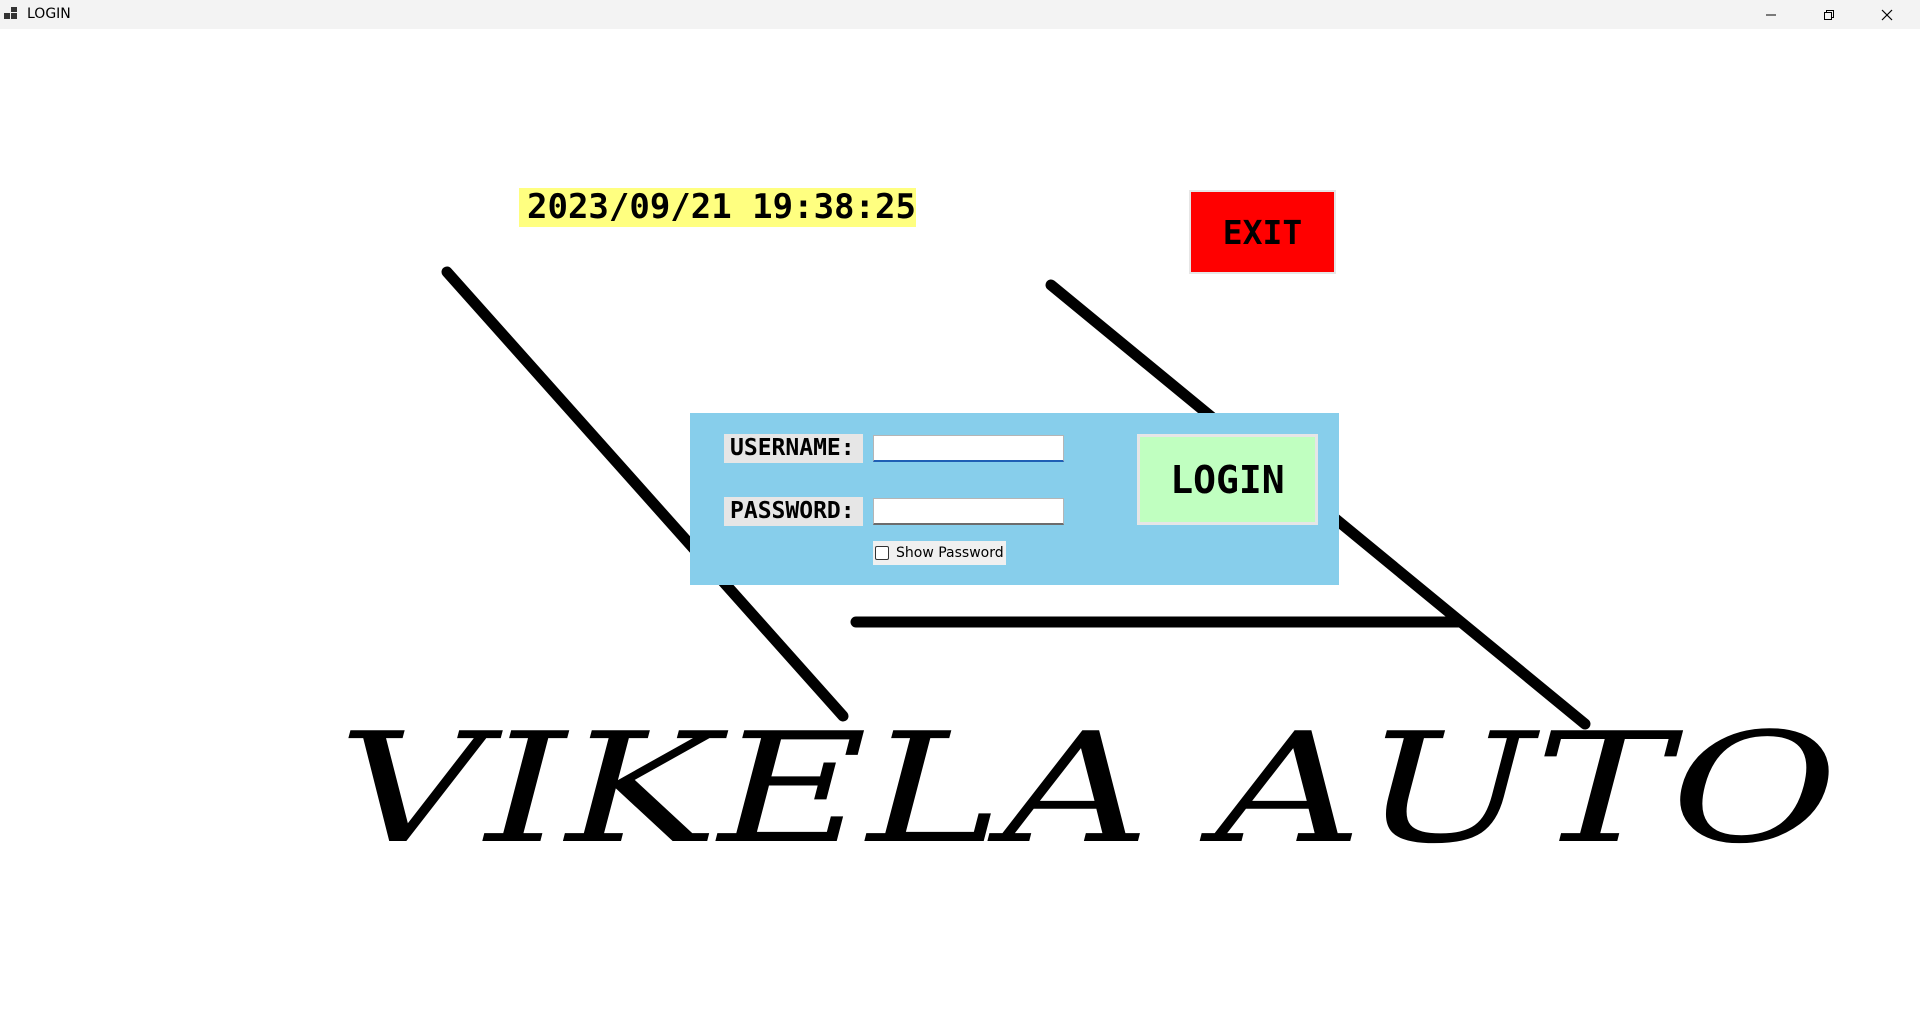 This screenshot has height=1017, width=1920. Describe the element at coordinates (10, 13) in the screenshot. I see `app-icon` at that location.